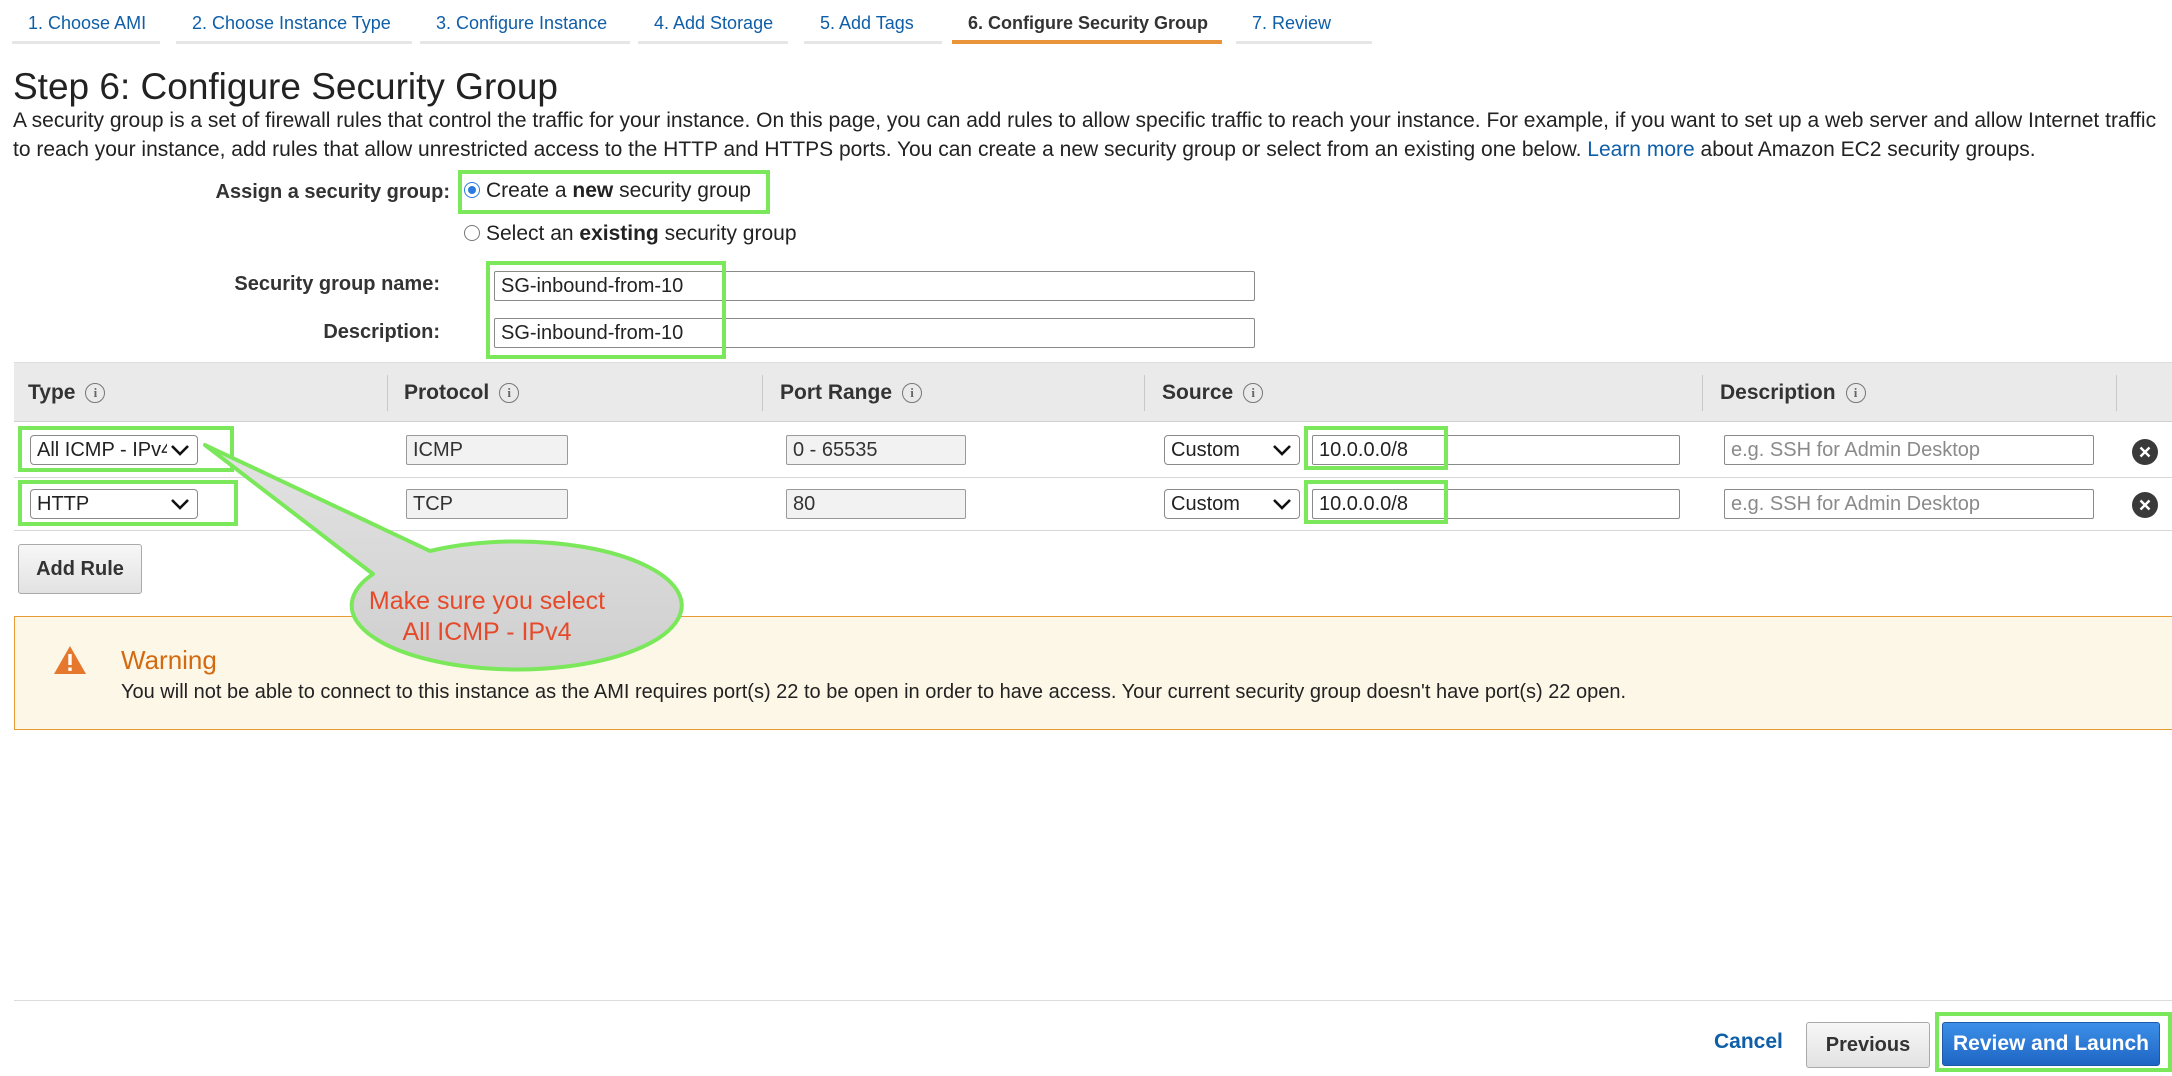  Describe the element at coordinates (2053, 1042) in the screenshot. I see `highlight-review-button` at that location.